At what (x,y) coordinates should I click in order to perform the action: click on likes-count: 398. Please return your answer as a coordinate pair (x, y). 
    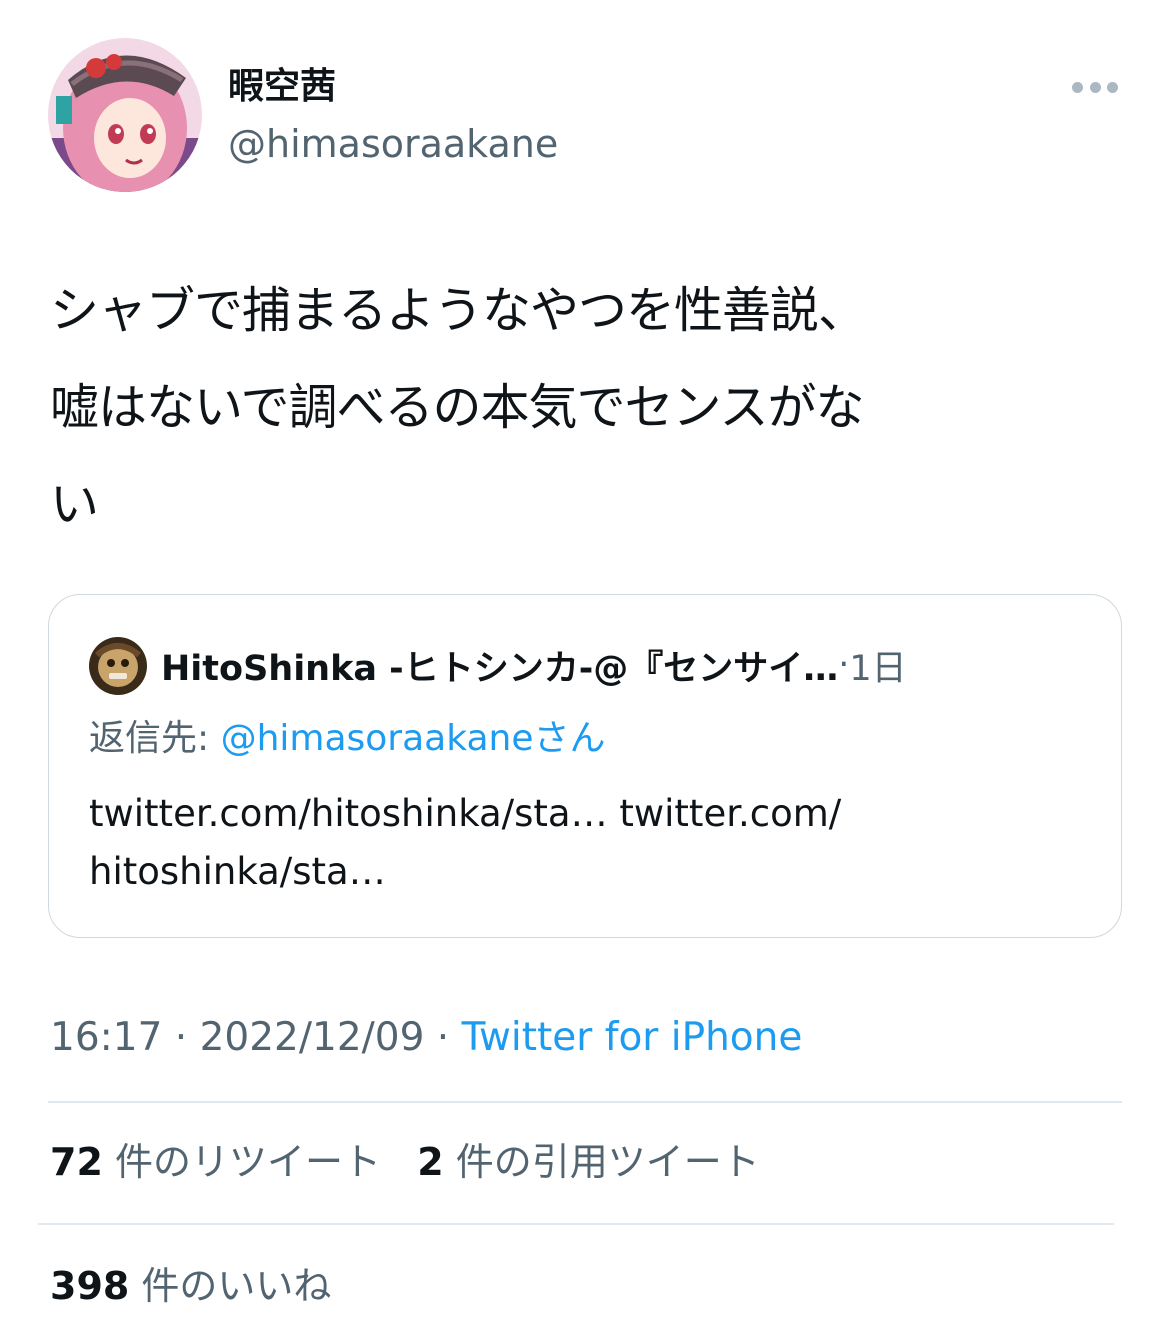
    Looking at the image, I should click on (90, 1286).